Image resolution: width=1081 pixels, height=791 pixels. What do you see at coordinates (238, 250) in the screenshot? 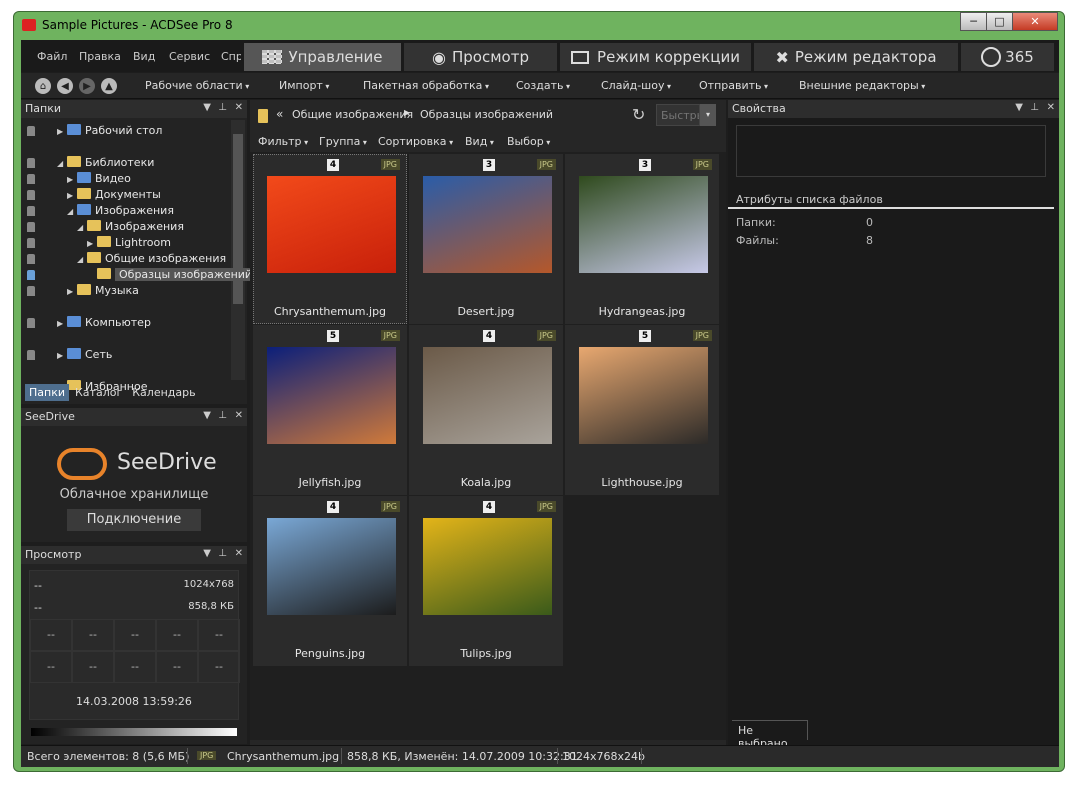
I see `folders-scrollbar` at bounding box center [238, 250].